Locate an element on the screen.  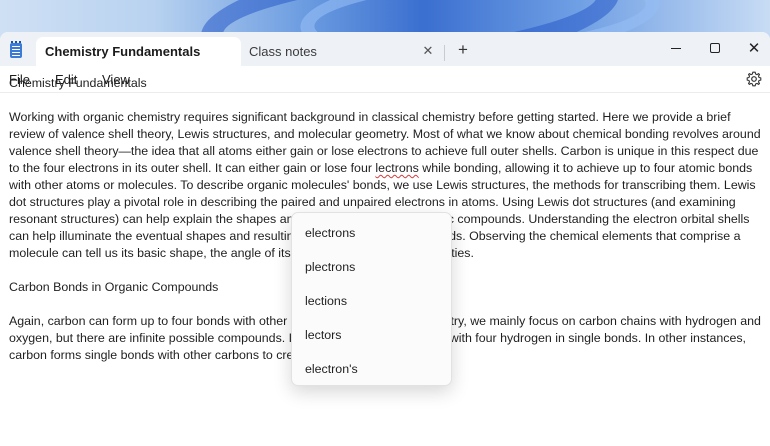
suggestion-item: plectrons is located at coordinates (371, 267).